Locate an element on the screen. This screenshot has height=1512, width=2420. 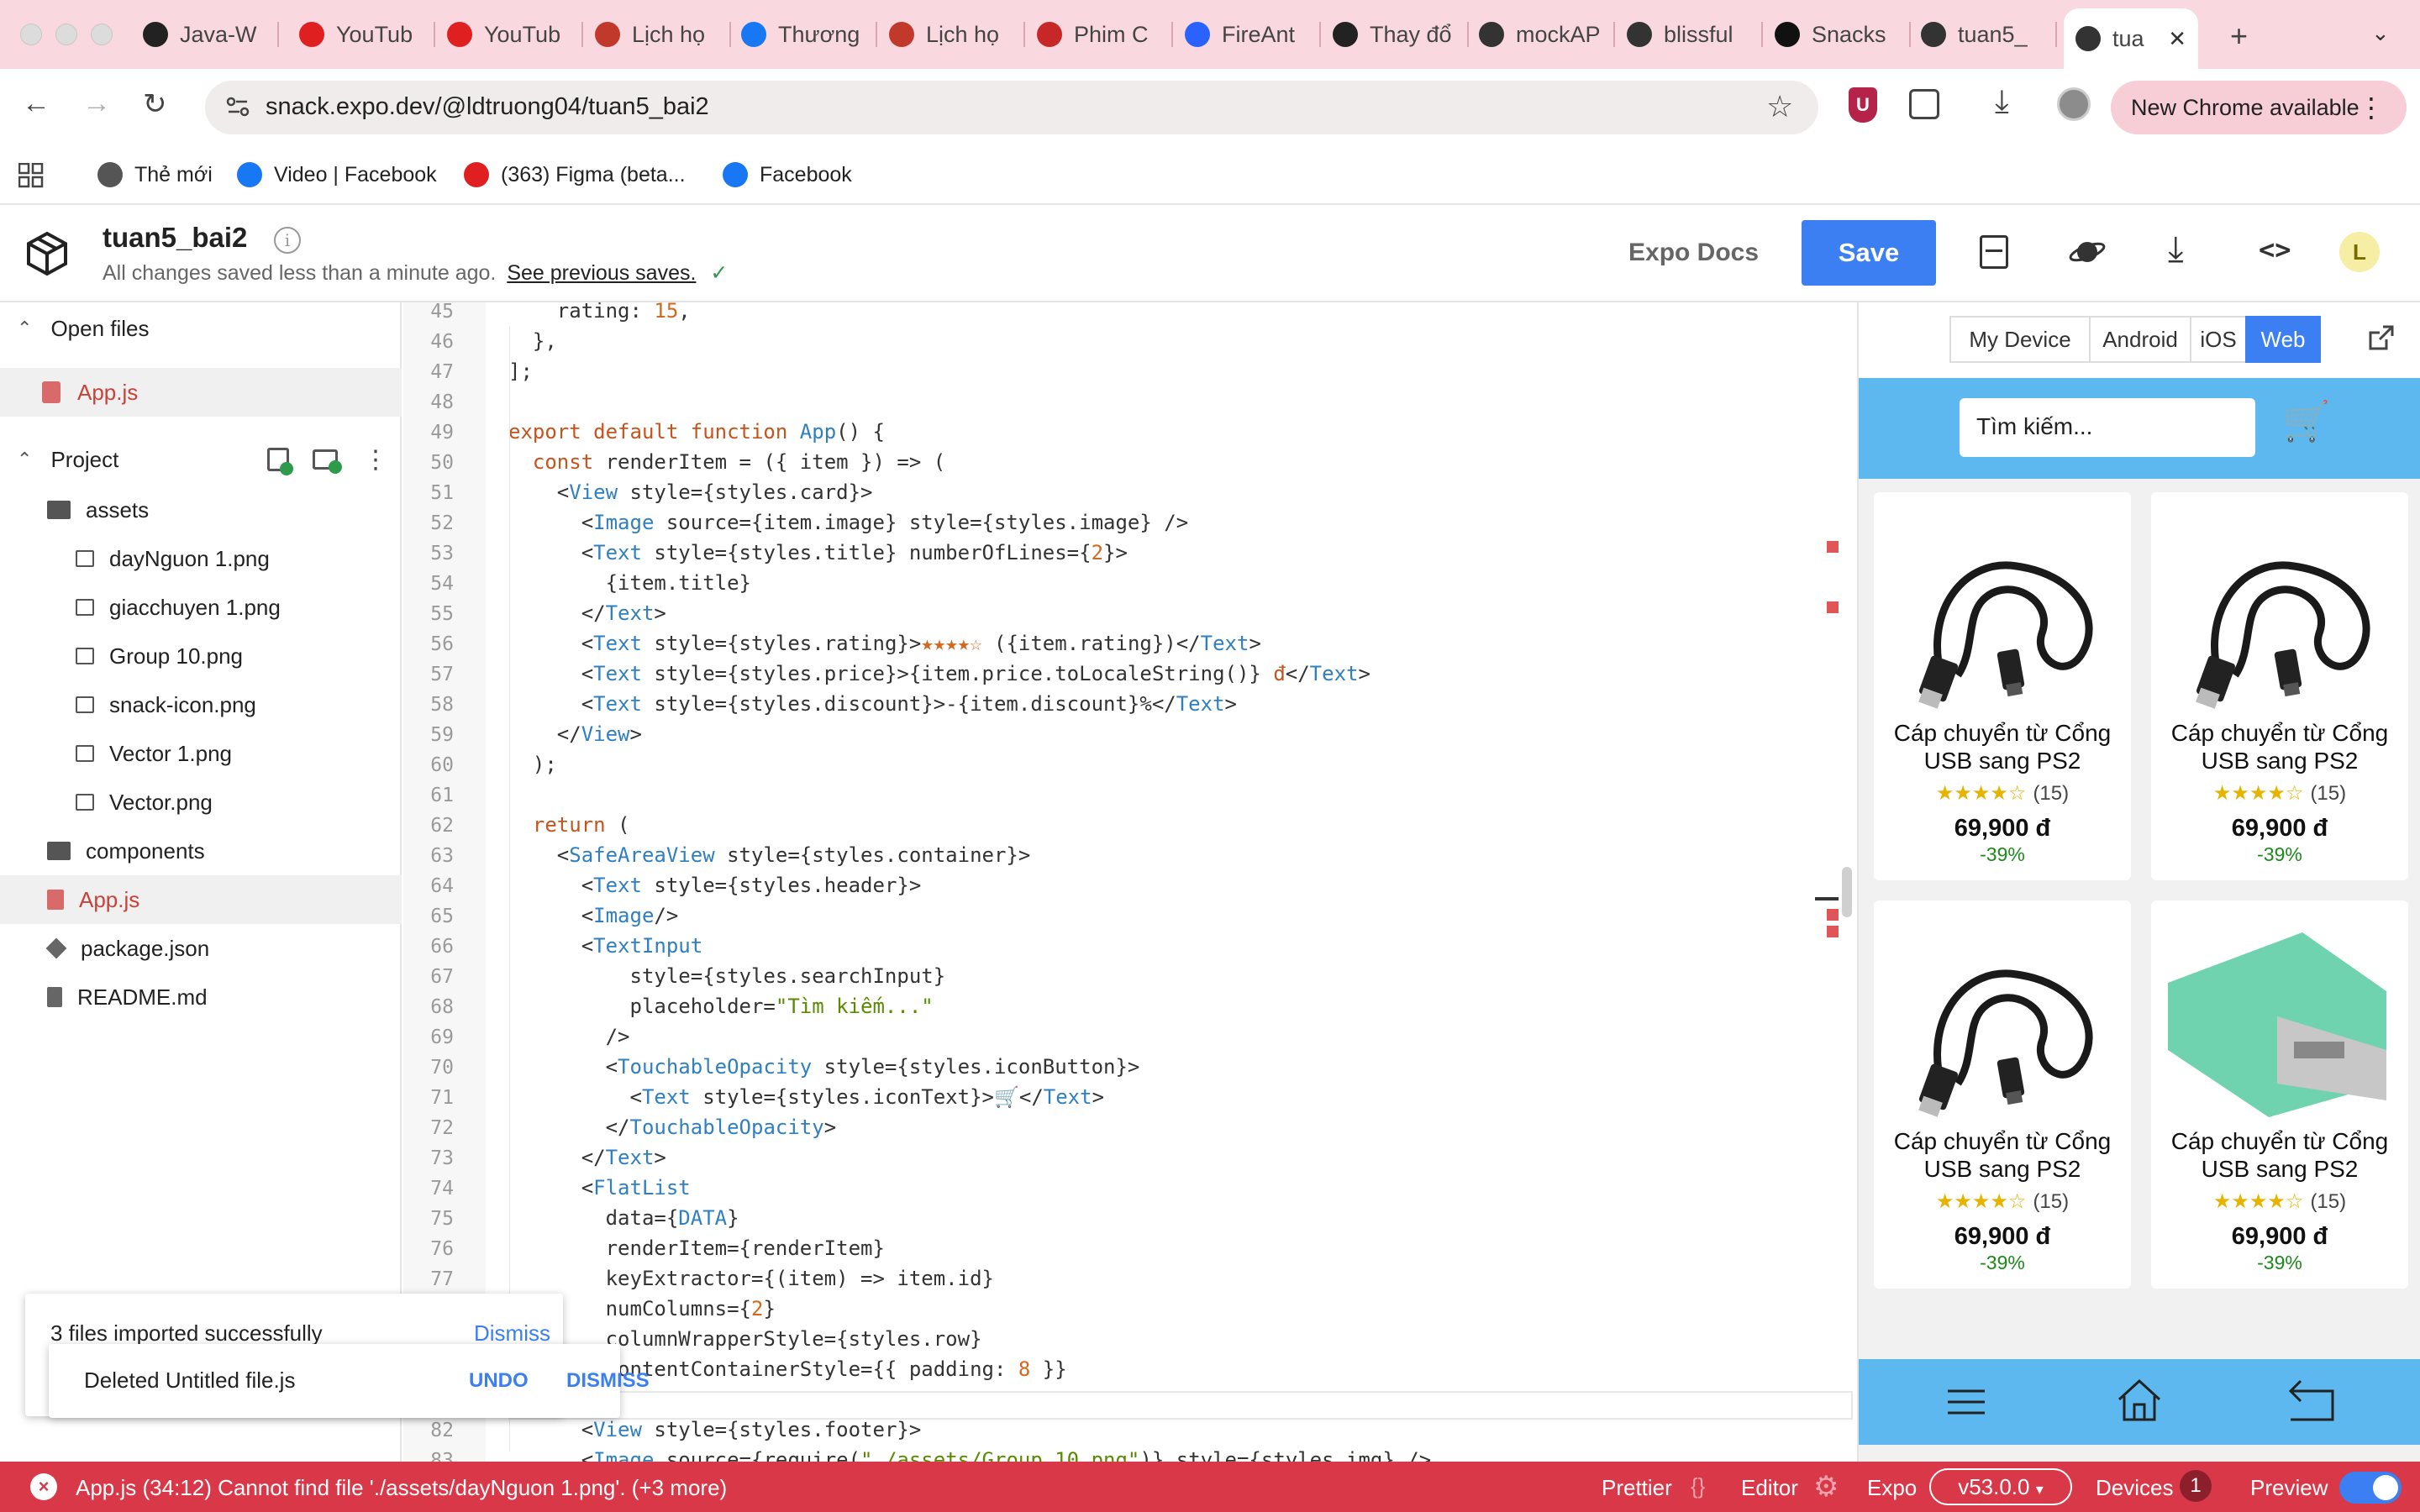
browser-tab: FireAnt is located at coordinates (1247, 34).